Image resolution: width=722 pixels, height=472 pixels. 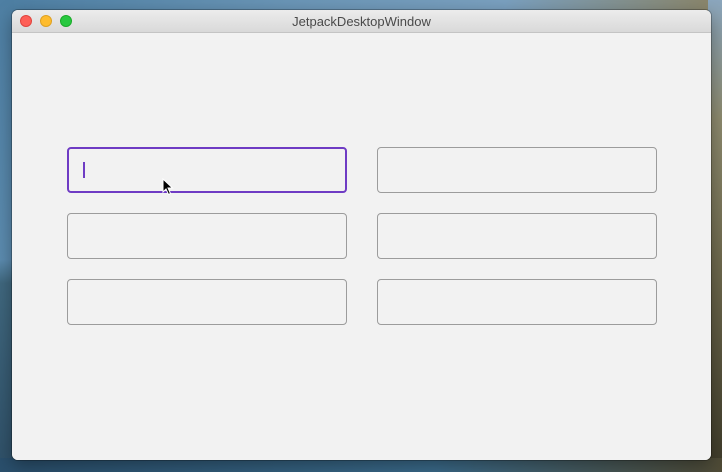 I want to click on window-title: JetpackDesktopWindow, so click(x=361, y=21).